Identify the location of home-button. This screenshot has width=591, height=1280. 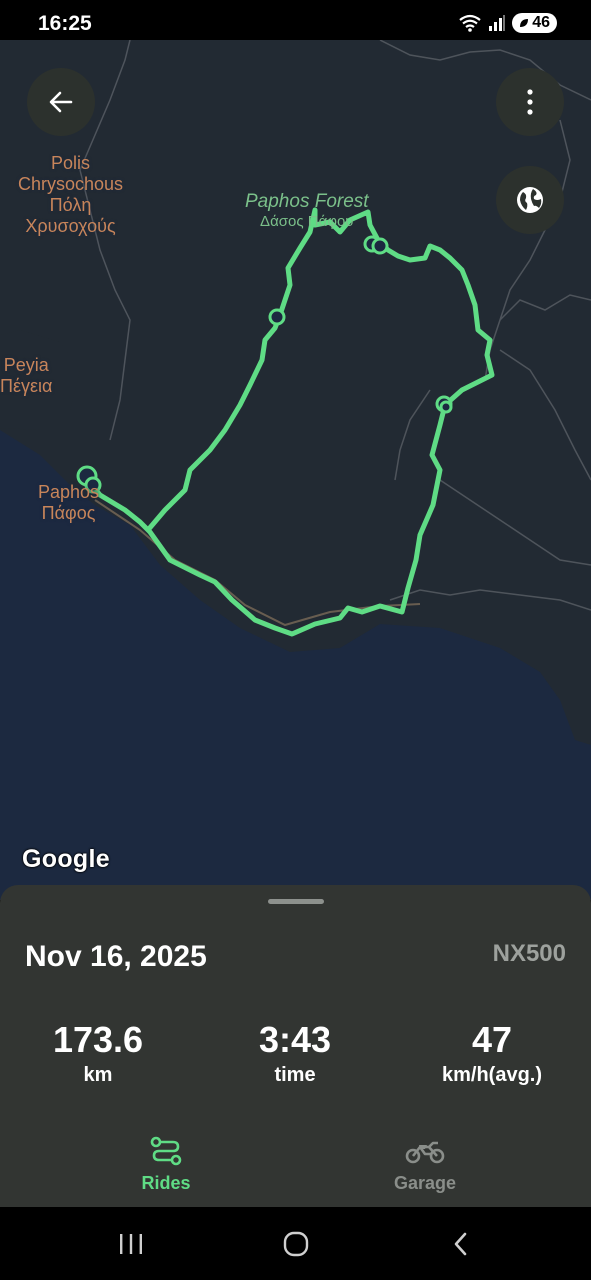
(296, 1244).